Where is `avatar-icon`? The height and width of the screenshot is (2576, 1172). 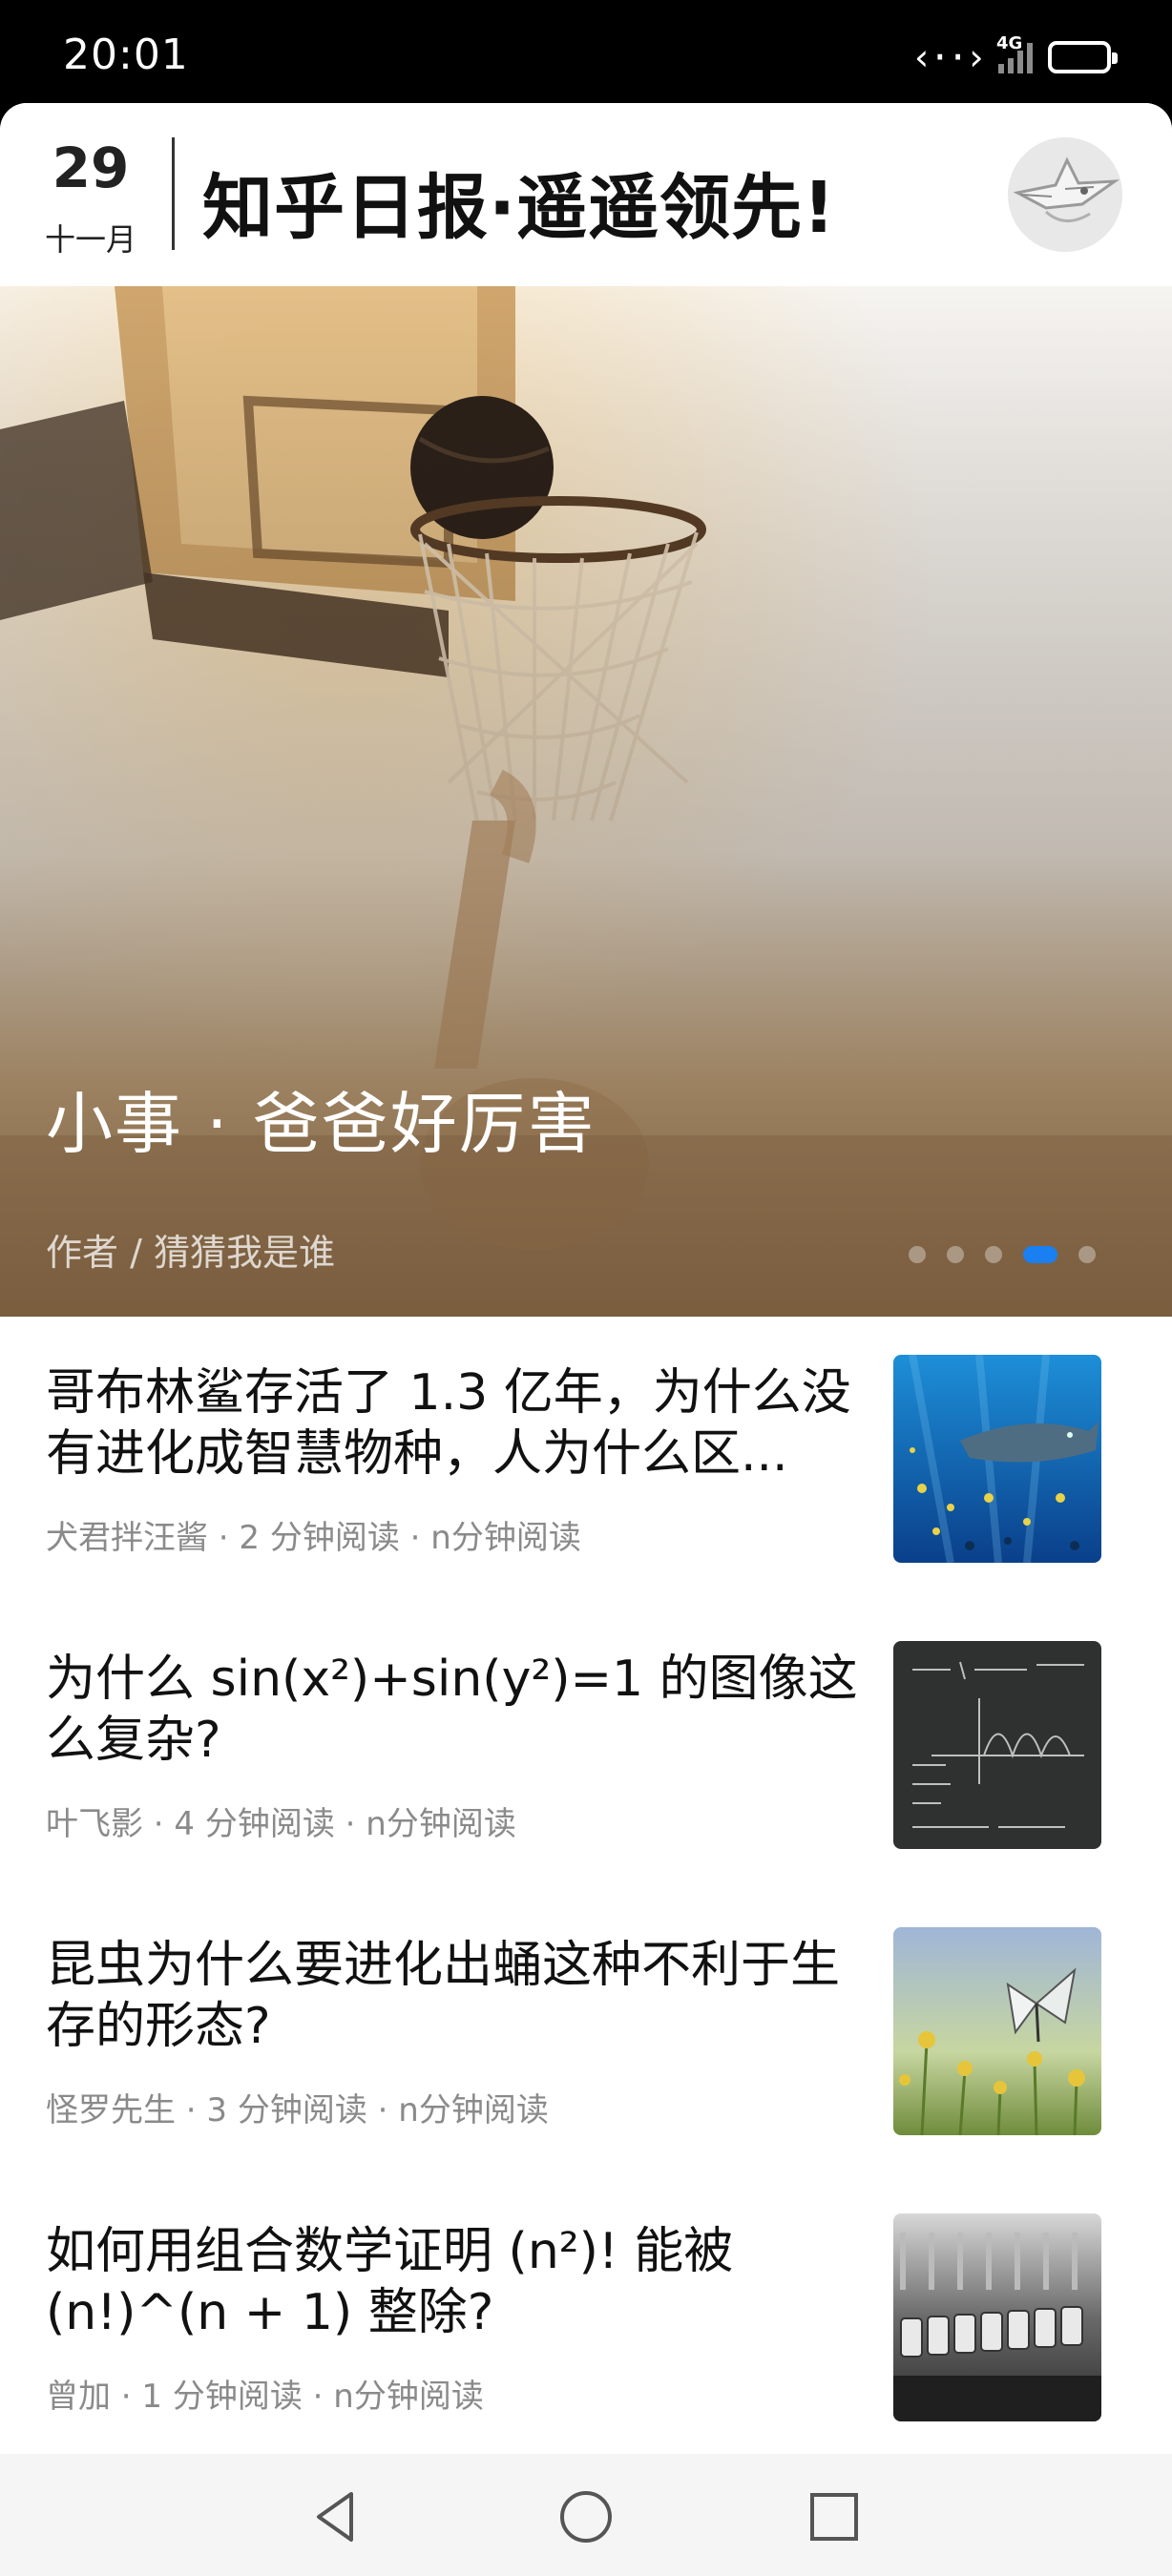 avatar-icon is located at coordinates (1065, 194).